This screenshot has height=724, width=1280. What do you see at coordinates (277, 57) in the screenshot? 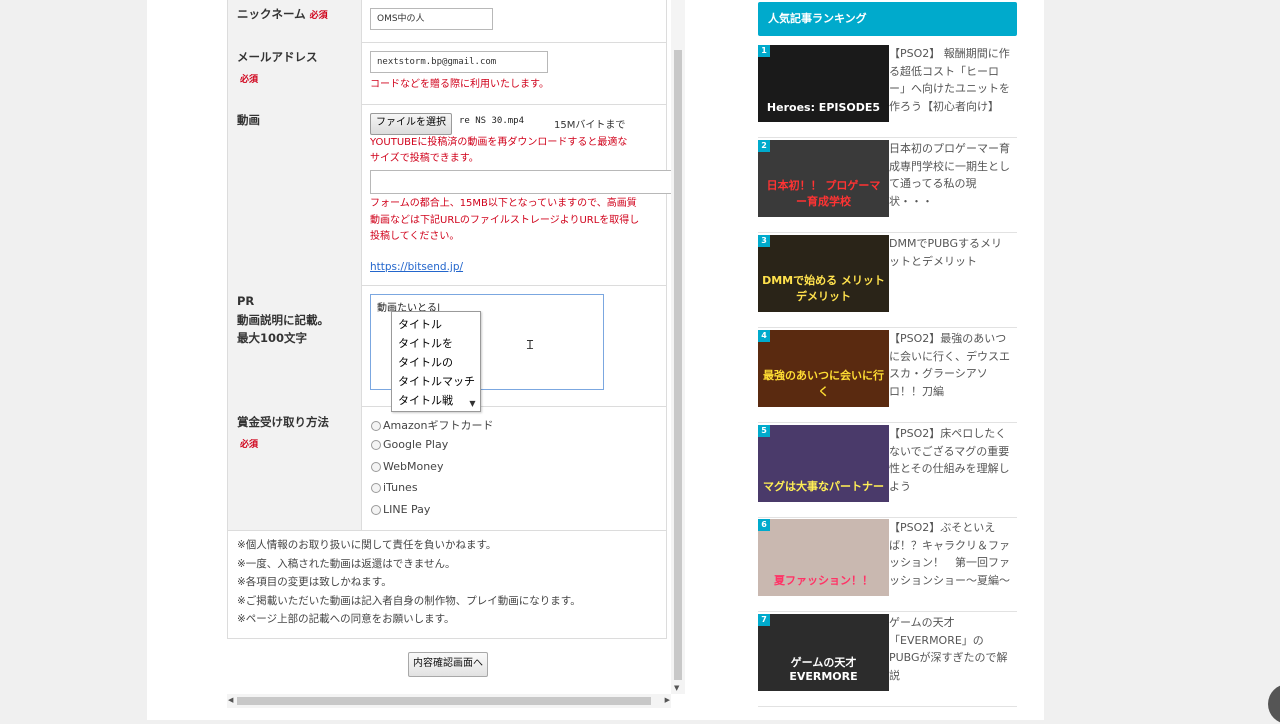
I see `email-label: メールアドレス` at bounding box center [277, 57].